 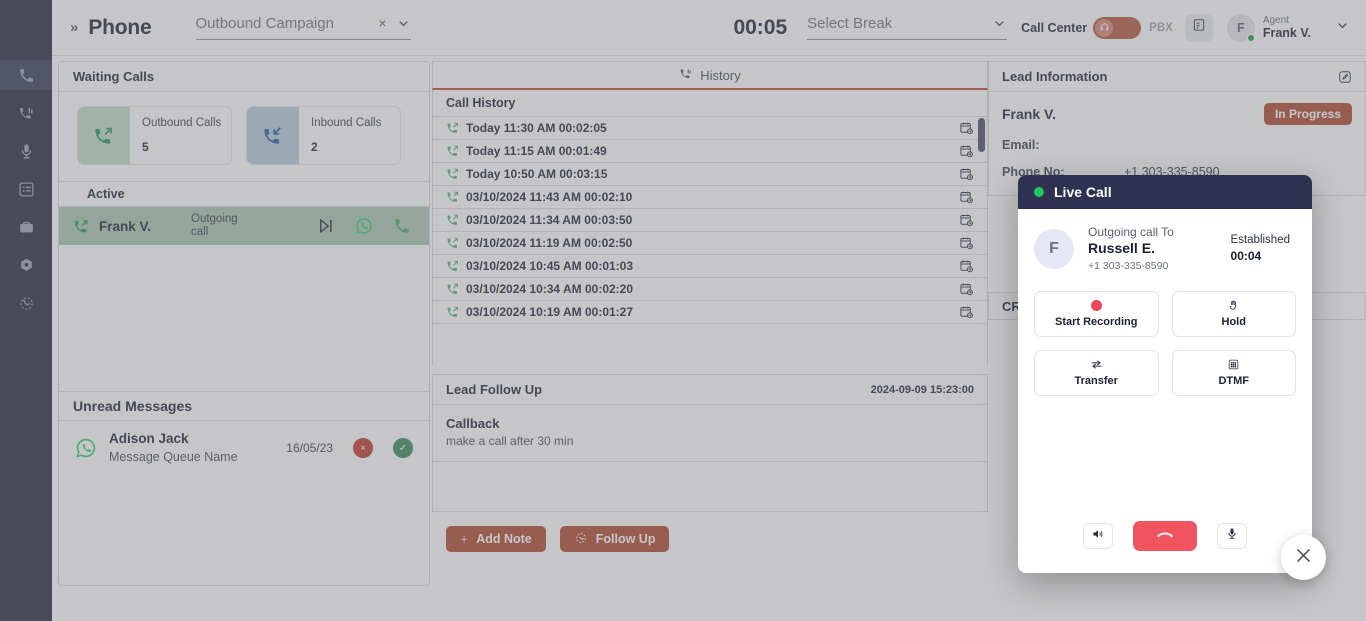 I want to click on whatsapp-icon, so click(x=364, y=226).